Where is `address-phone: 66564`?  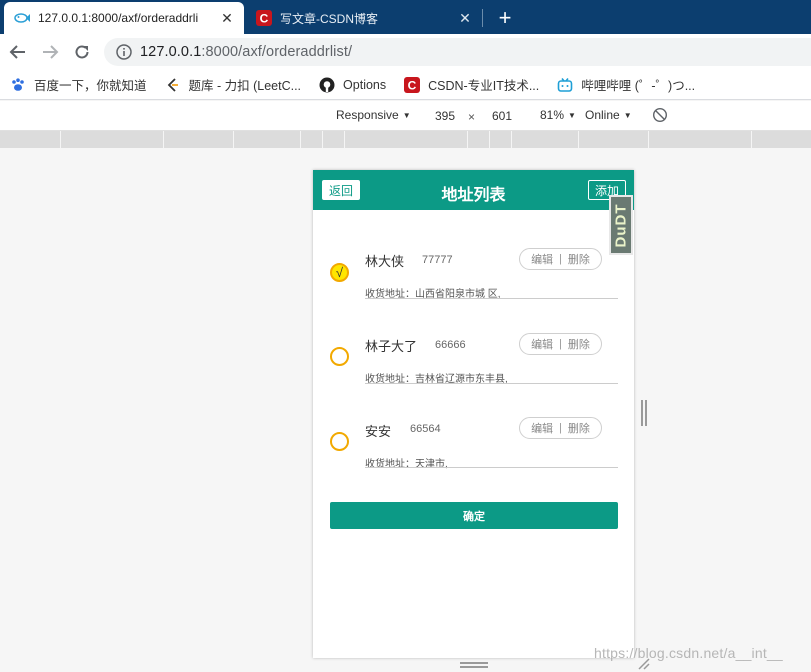 address-phone: 66564 is located at coordinates (425, 429).